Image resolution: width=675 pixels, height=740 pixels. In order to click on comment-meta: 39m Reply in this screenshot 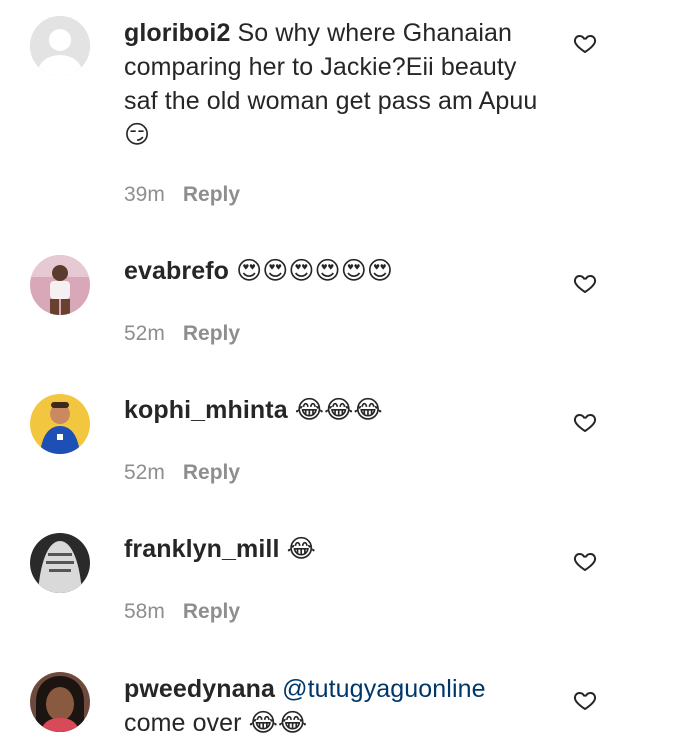, I will do `click(182, 195)`.